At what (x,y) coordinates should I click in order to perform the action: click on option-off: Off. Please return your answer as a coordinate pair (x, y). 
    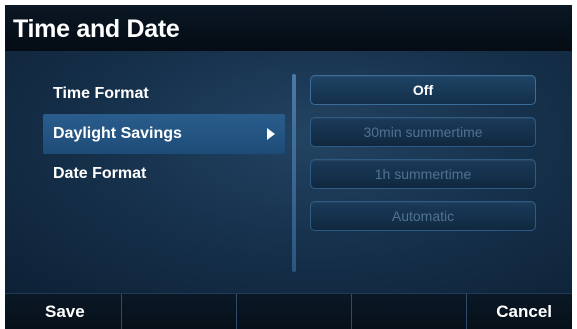
    Looking at the image, I should click on (423, 90).